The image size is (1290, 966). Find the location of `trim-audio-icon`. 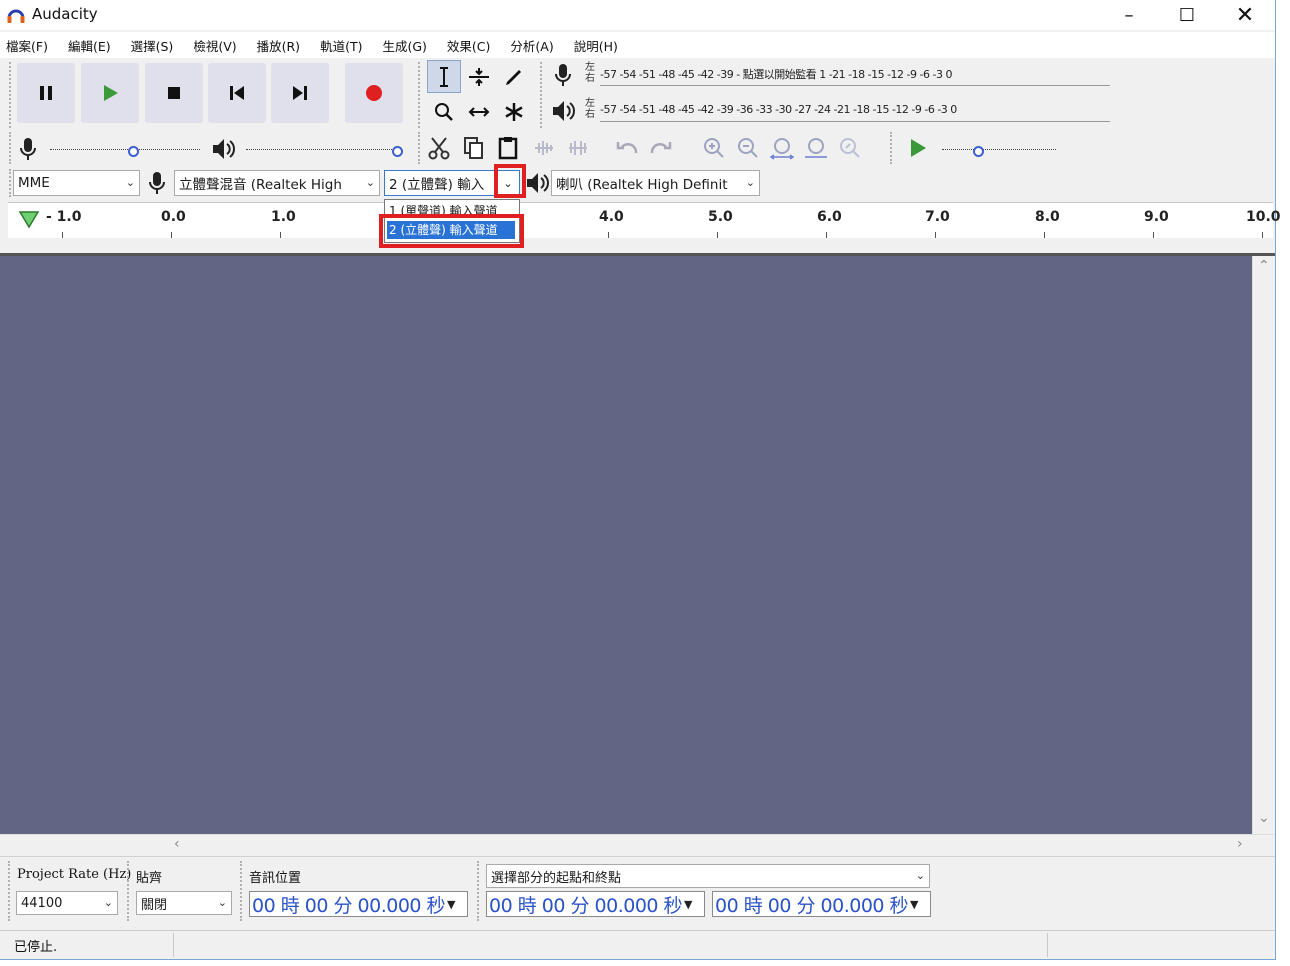

trim-audio-icon is located at coordinates (544, 148).